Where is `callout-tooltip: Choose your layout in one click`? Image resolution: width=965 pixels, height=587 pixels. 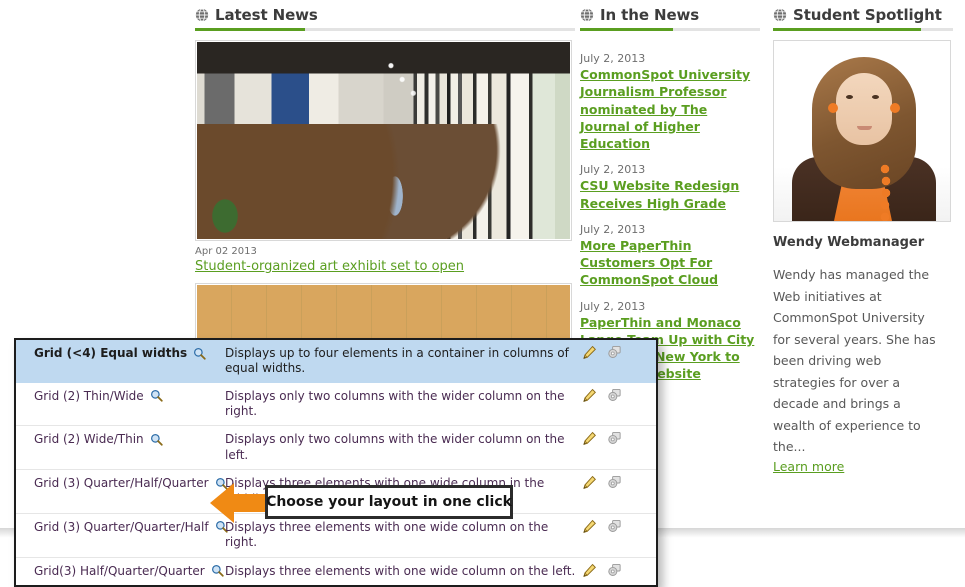
callout-tooltip: Choose your layout in one click is located at coordinates (389, 502).